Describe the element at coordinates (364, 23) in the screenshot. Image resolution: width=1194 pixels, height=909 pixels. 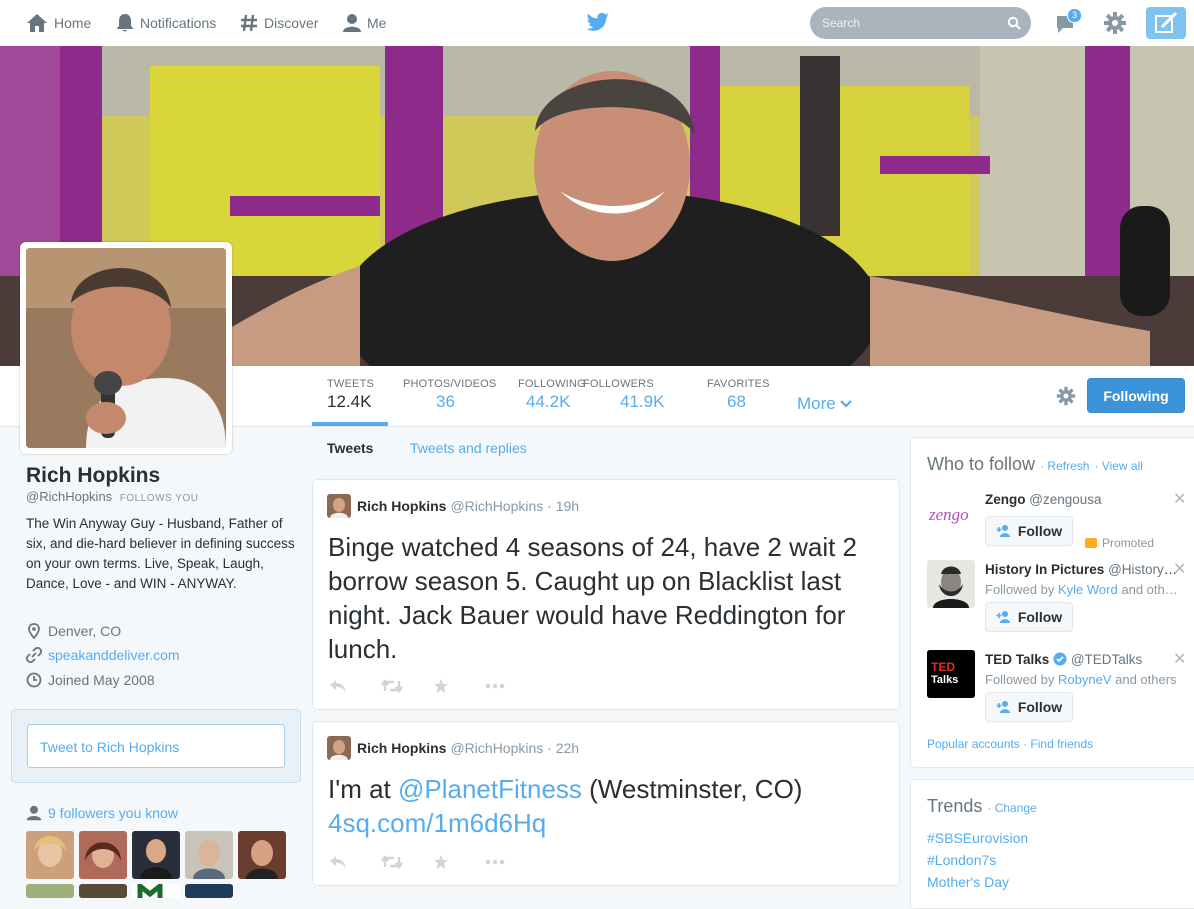
I see `nav-me: Me` at that location.